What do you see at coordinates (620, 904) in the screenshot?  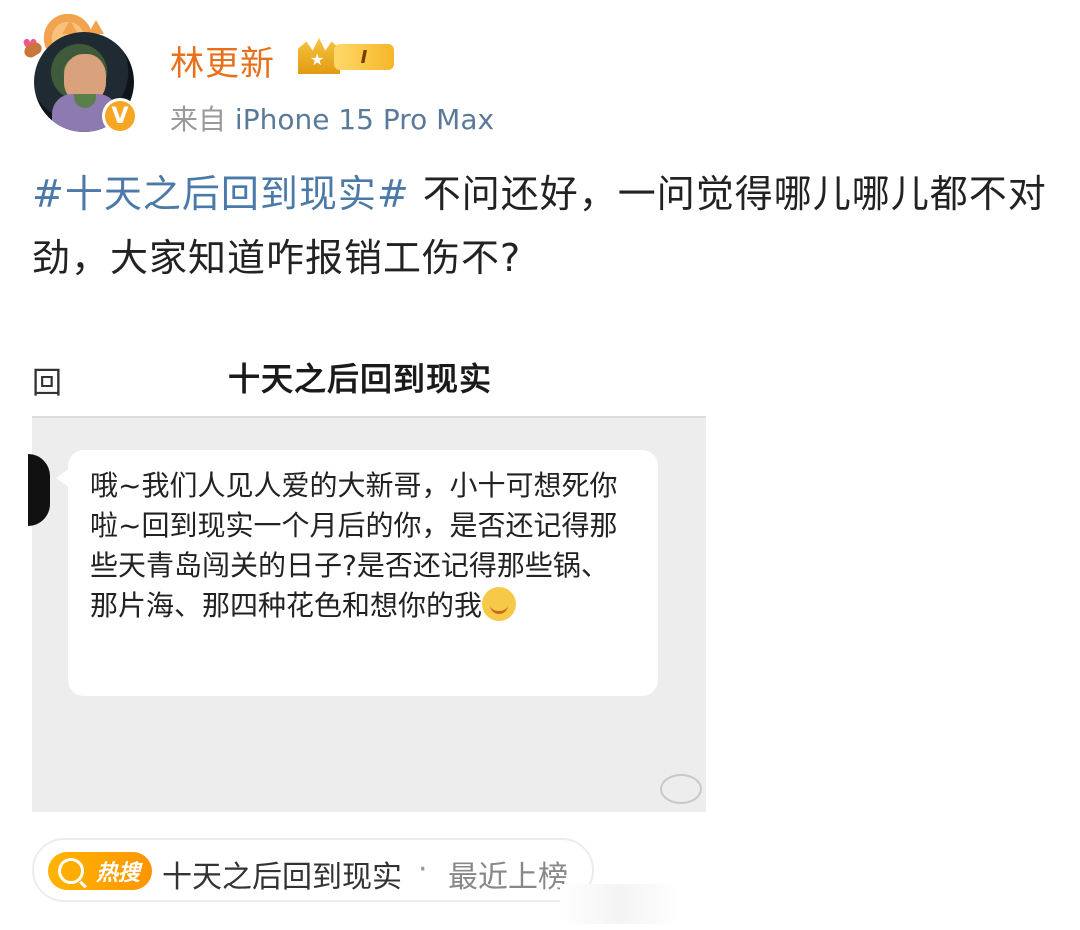 I see `watermark` at bounding box center [620, 904].